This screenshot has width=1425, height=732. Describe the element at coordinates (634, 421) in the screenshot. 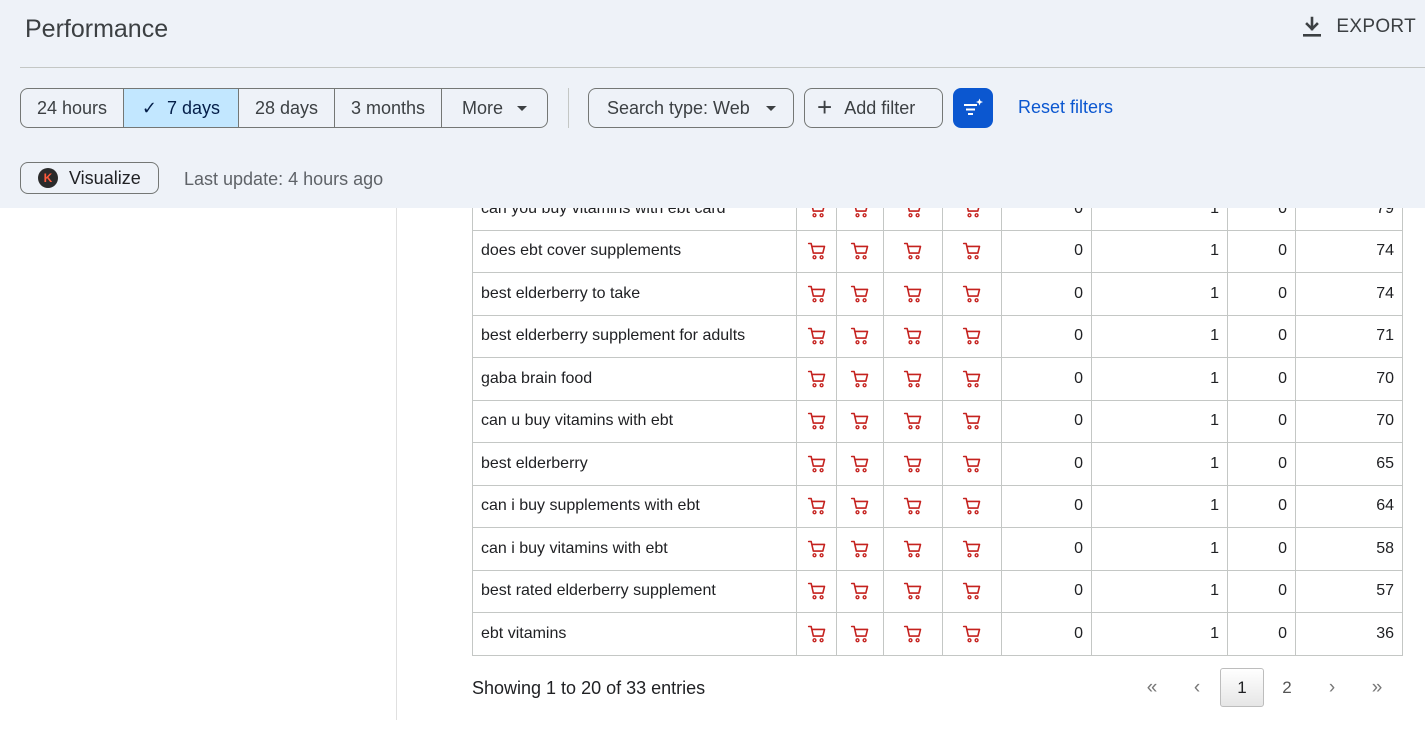

I see `keyword-cell: can u buy vitamins with ebt` at that location.